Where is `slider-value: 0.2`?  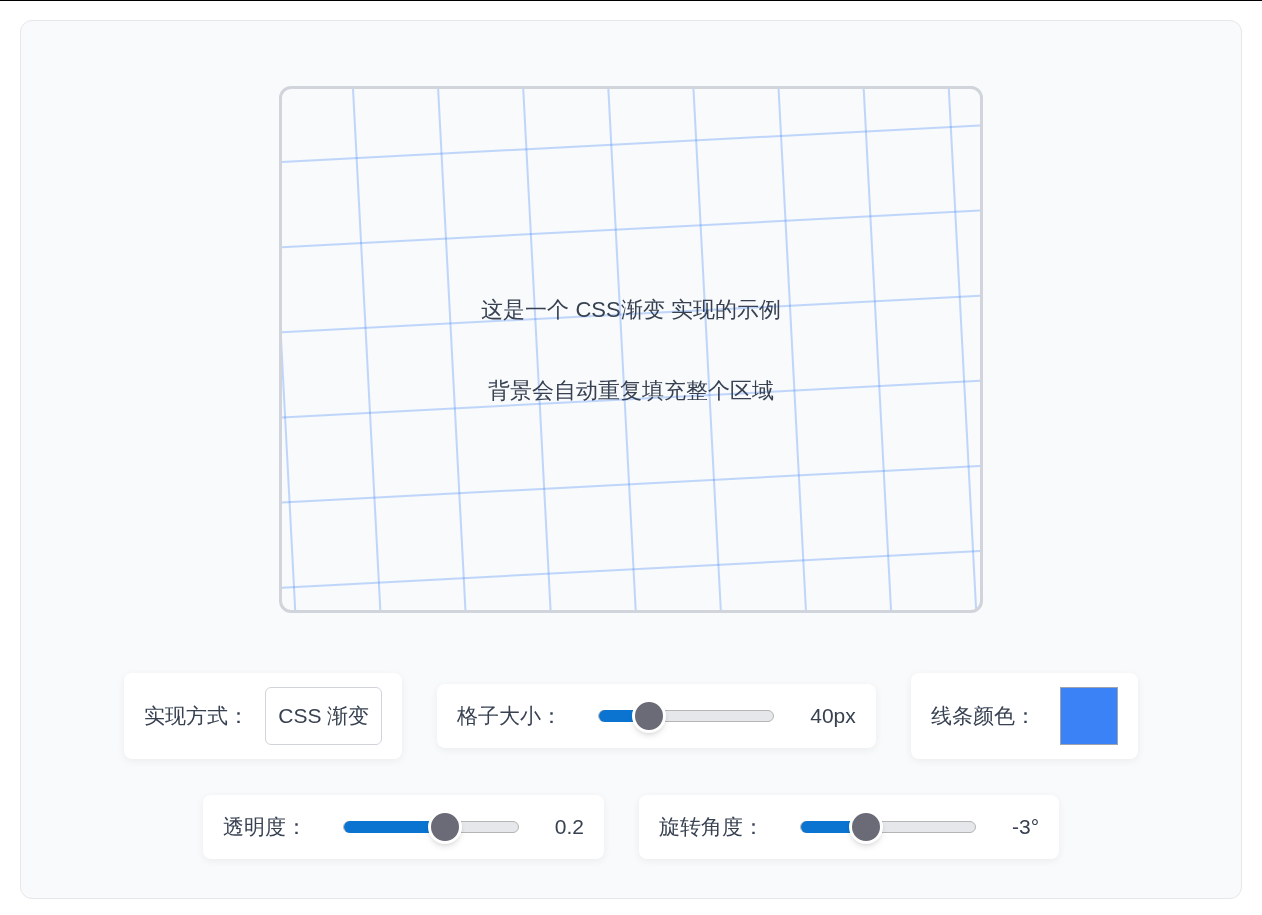
slider-value: 0.2 is located at coordinates (569, 827).